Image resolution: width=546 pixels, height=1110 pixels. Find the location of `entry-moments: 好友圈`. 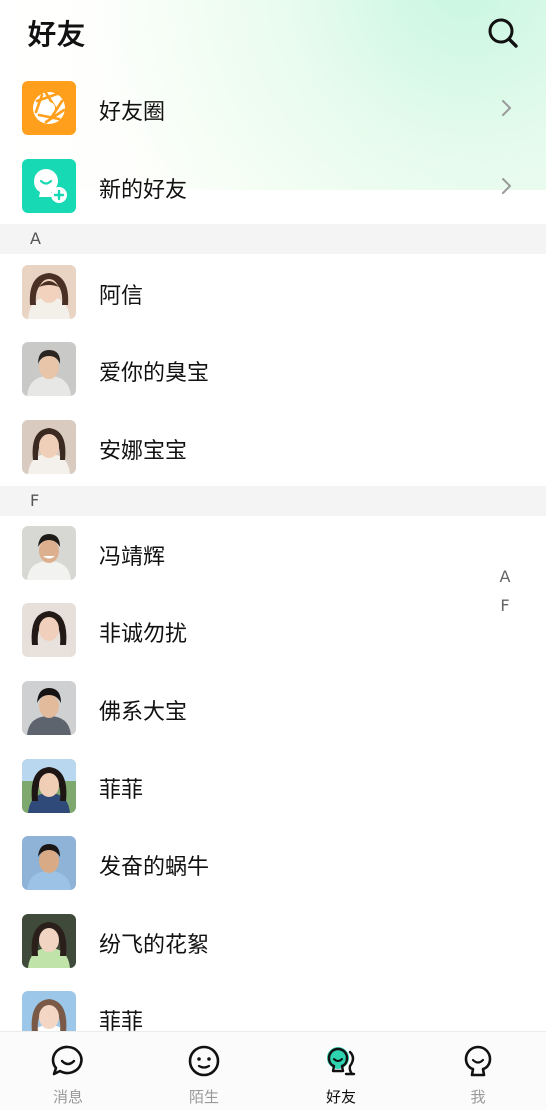

entry-moments: 好友圈 is located at coordinates (273, 120).